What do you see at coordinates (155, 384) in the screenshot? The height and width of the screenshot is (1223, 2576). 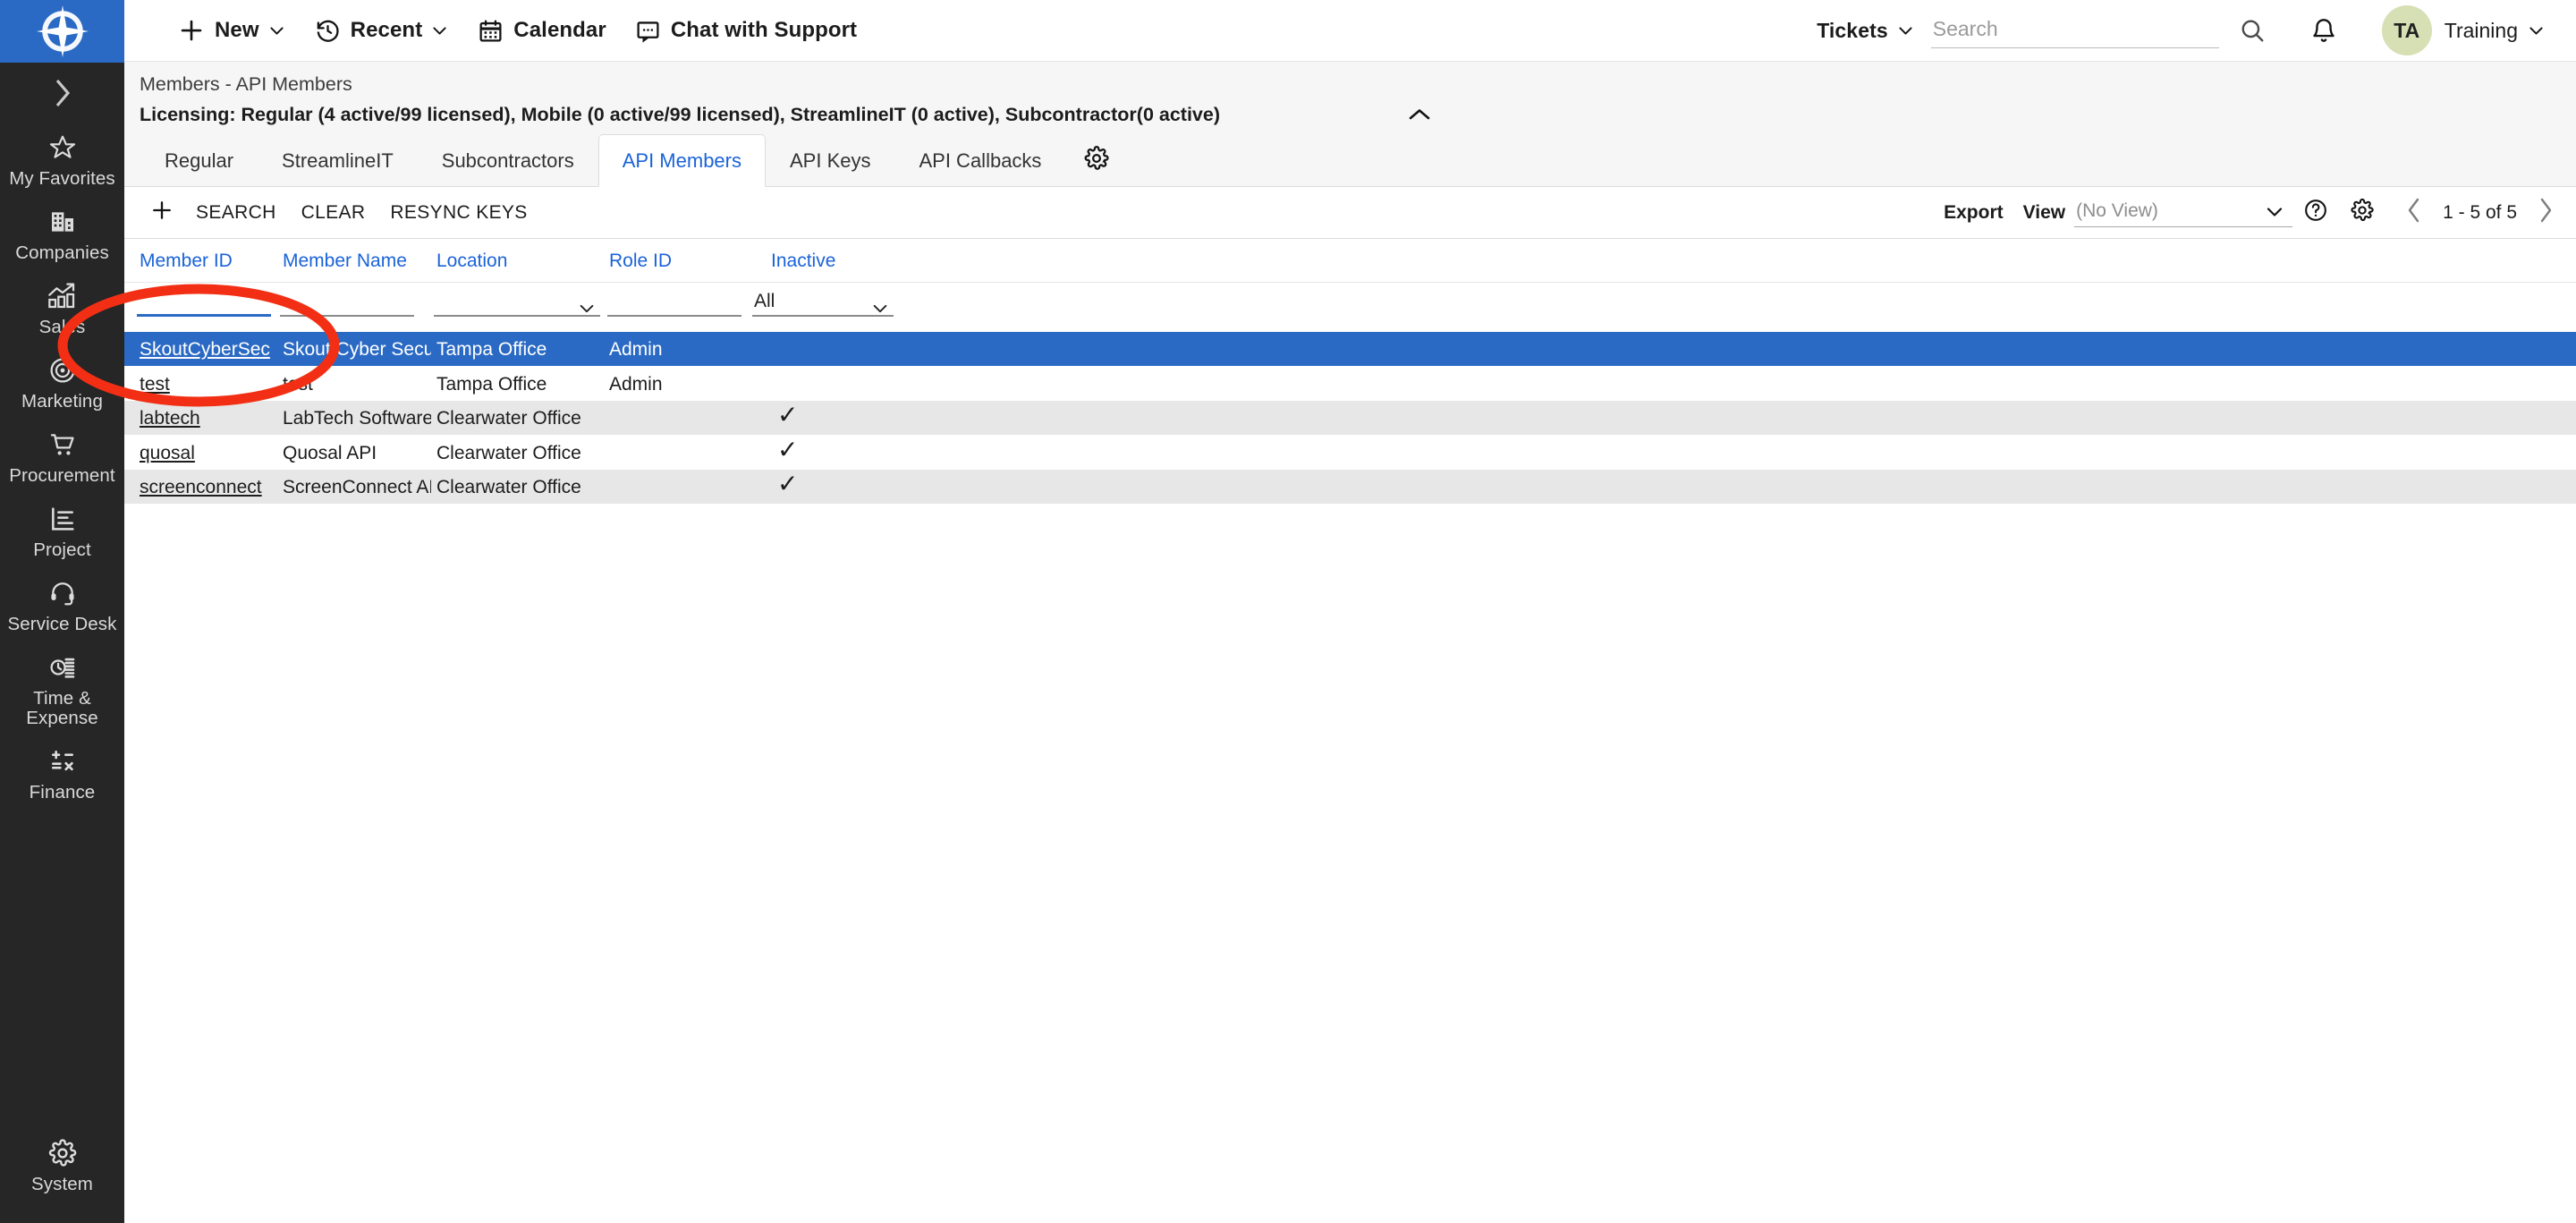 I see `cell-member-id: test` at bounding box center [155, 384].